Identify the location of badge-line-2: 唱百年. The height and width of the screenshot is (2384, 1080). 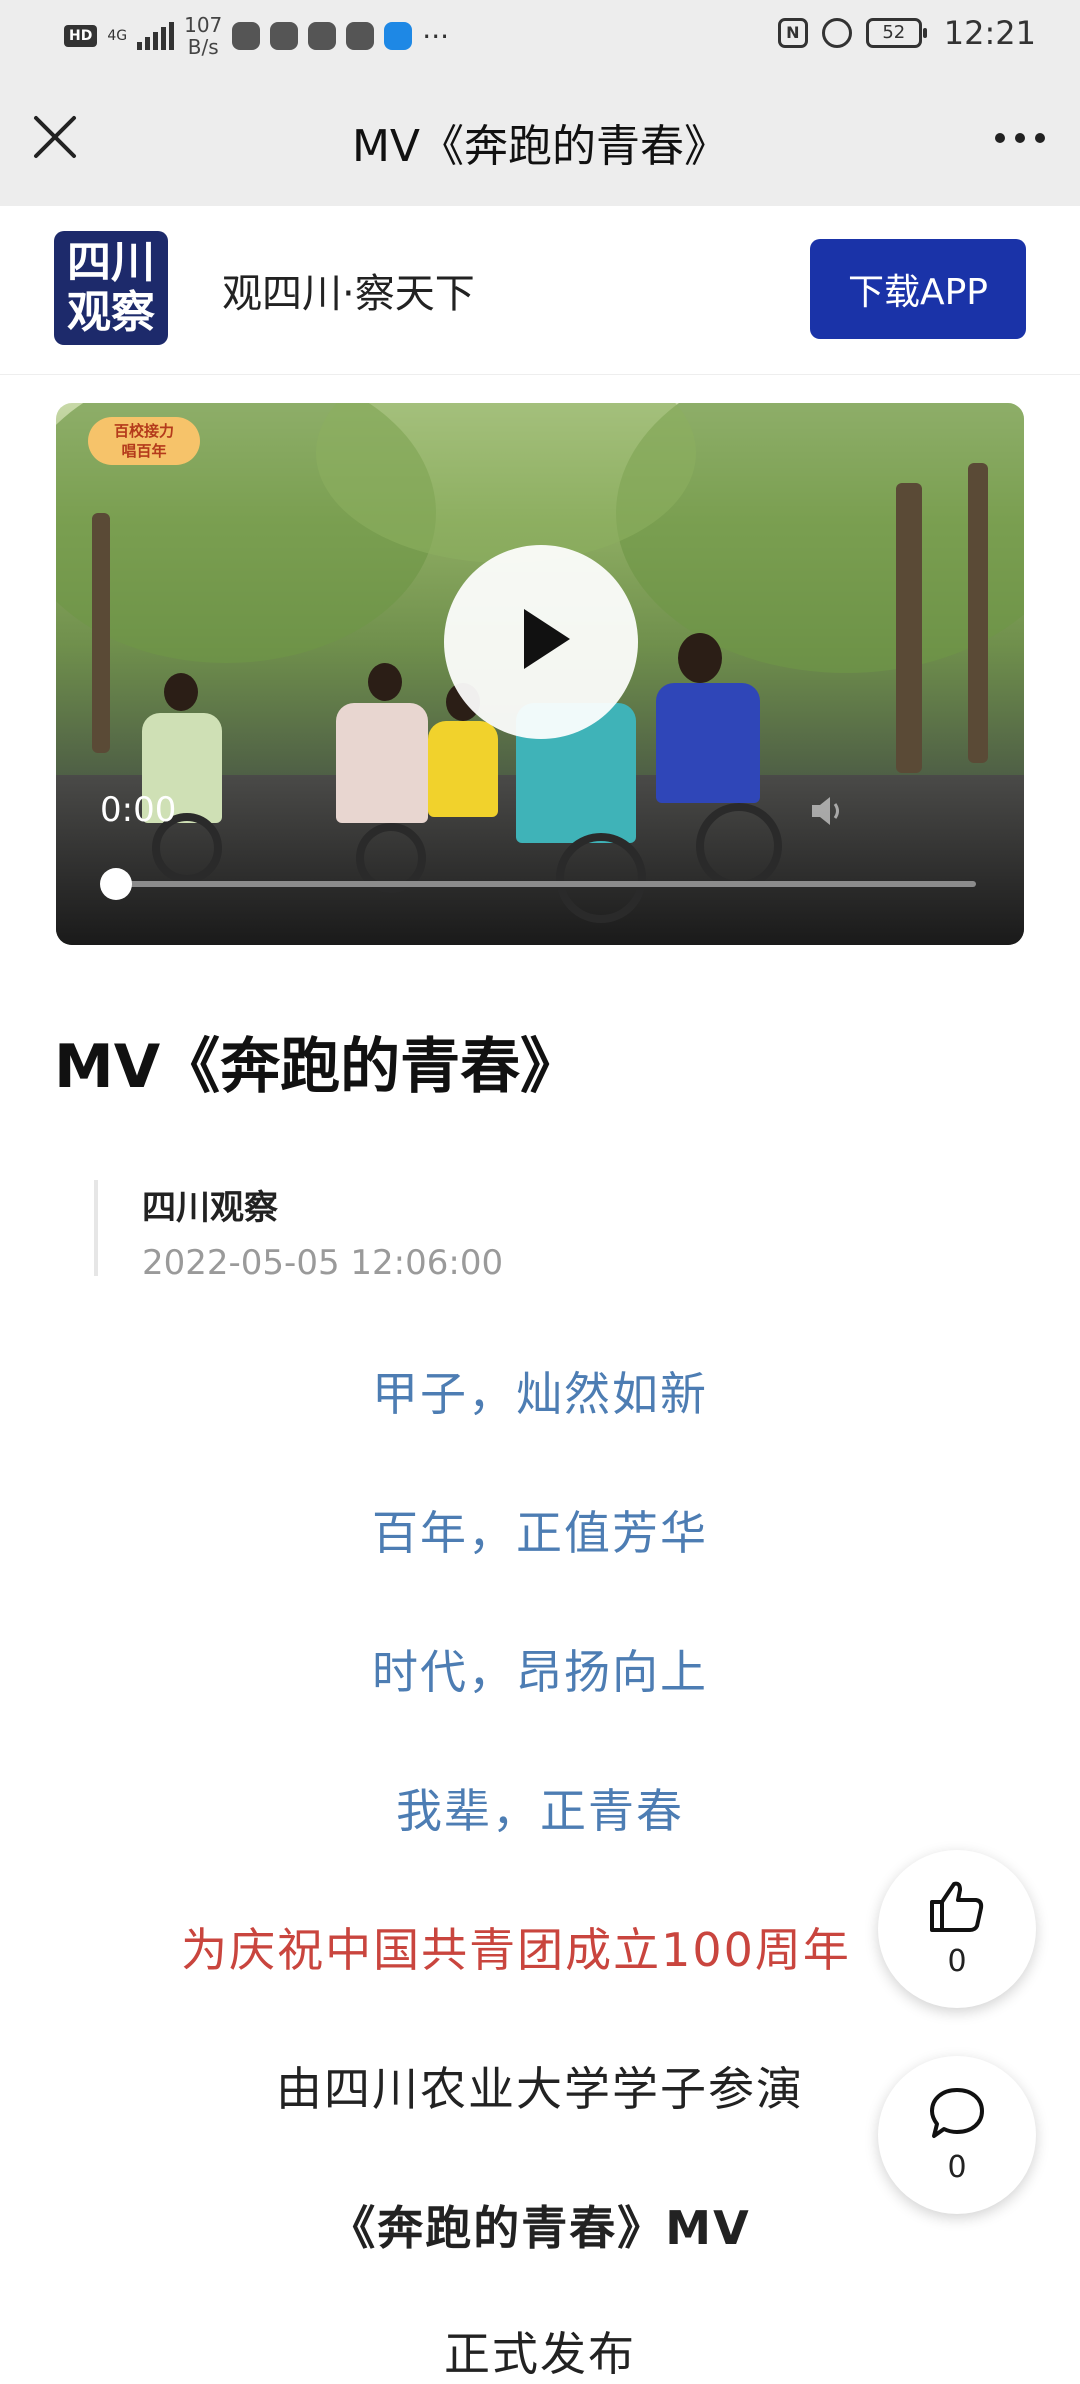
(144, 451).